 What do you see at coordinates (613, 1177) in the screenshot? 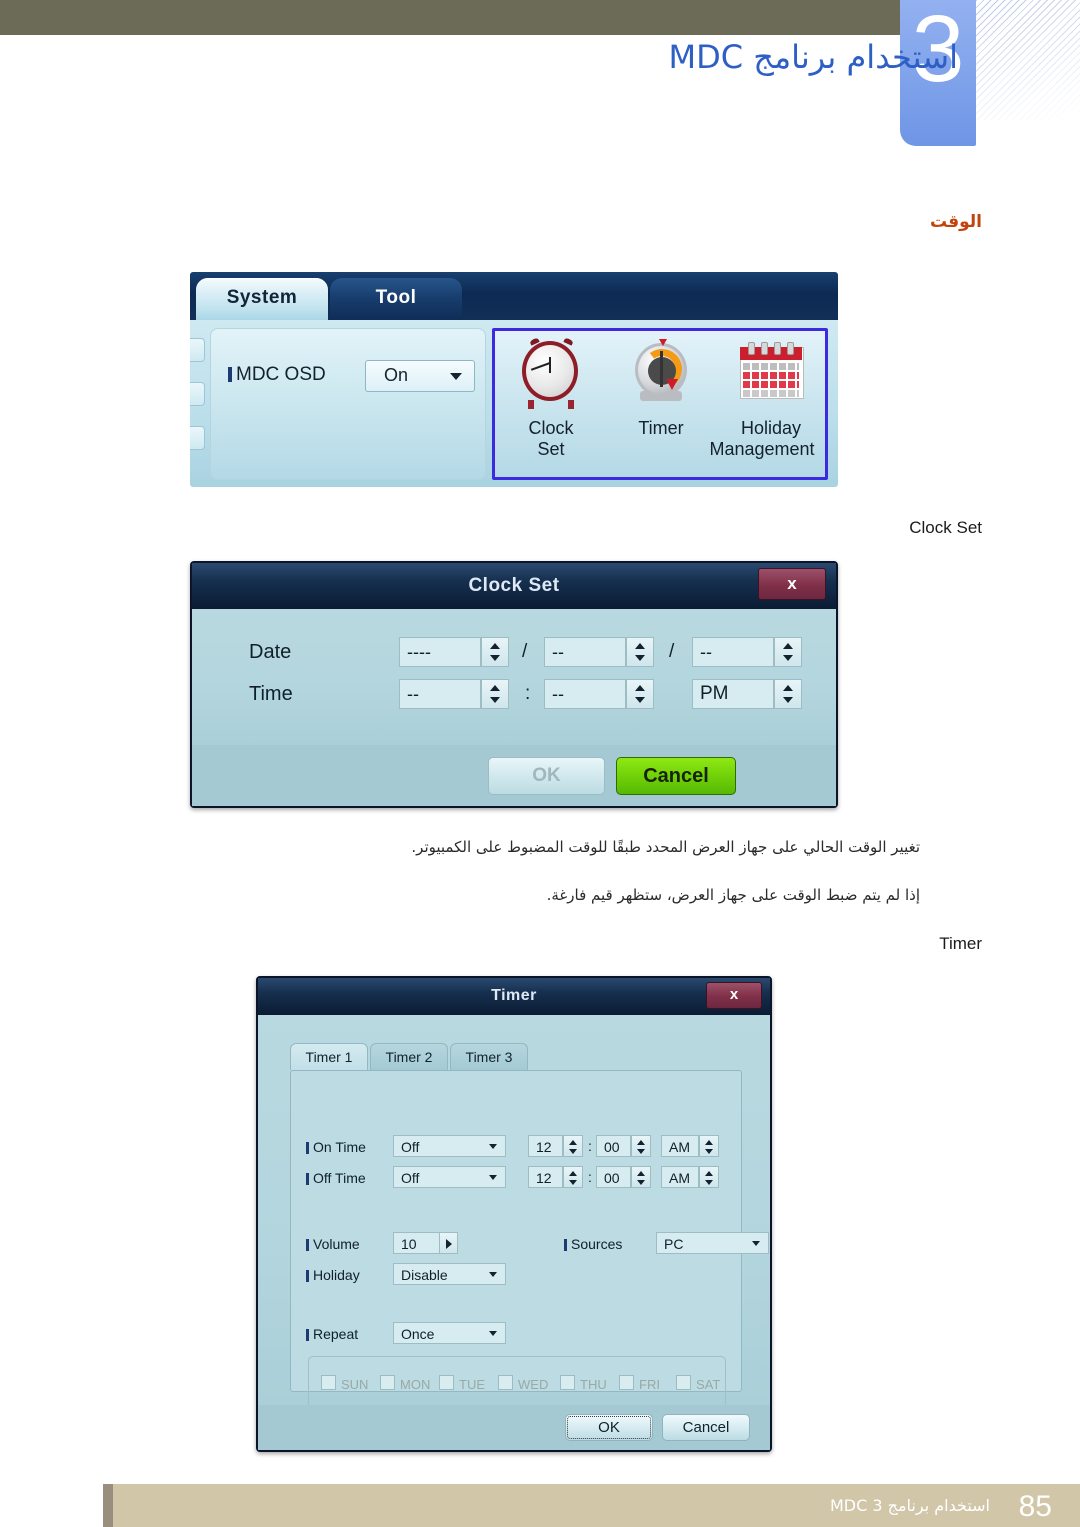
I see `off-time-minute-field: 00` at bounding box center [613, 1177].